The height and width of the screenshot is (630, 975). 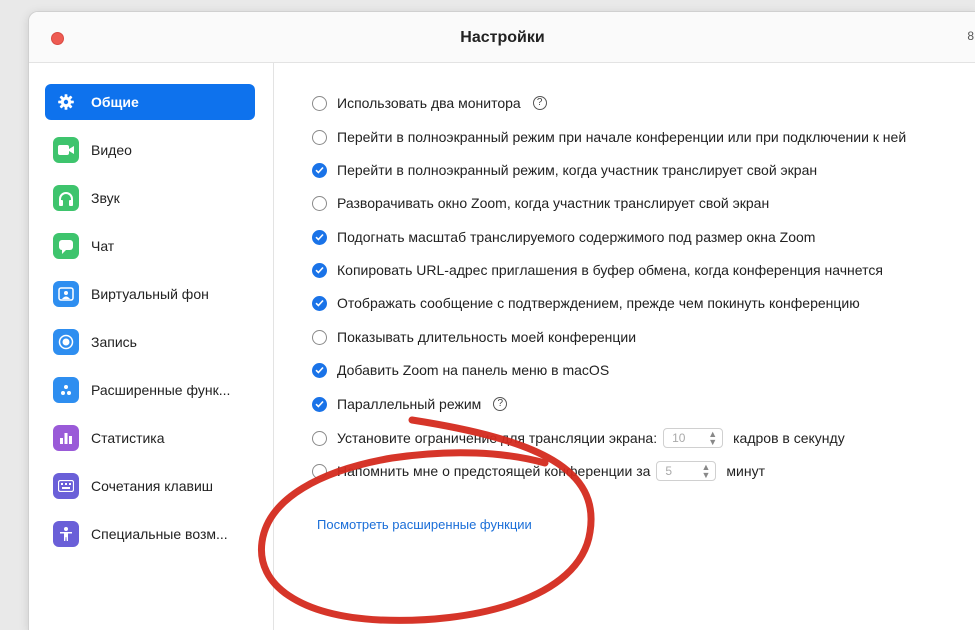 I want to click on option-label: Параллельный режим, so click(x=409, y=404).